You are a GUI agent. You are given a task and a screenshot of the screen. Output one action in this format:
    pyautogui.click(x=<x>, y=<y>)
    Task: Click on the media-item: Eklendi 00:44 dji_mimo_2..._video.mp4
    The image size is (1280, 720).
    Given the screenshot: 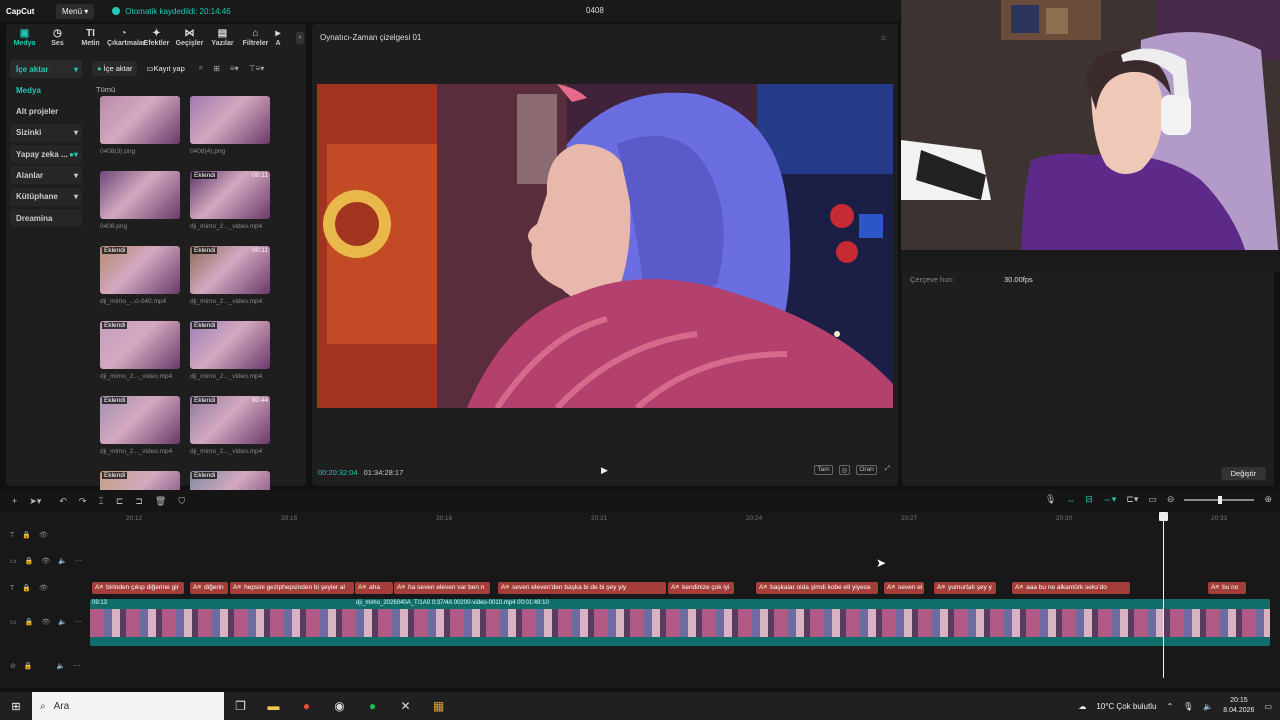 What is the action you would take?
    pyautogui.click(x=230, y=425)
    